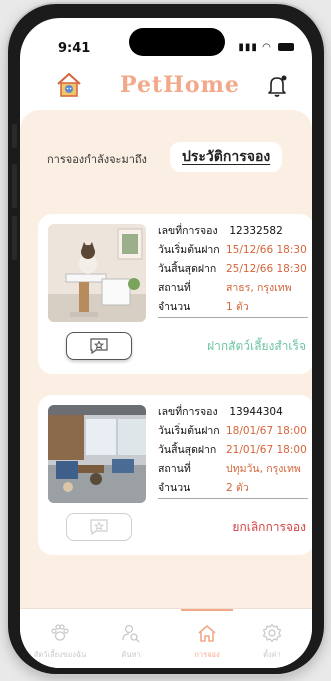 This screenshot has height=681, width=331. What do you see at coordinates (266, 269) in the screenshot?
I see `end-date: 25/12/66 18:30` at bounding box center [266, 269].